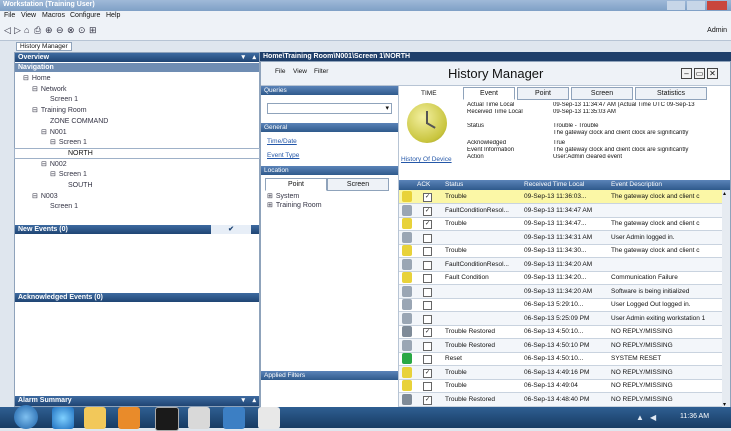 Image resolution: width=731 pixels, height=431 pixels. What do you see at coordinates (113, 15) in the screenshot?
I see `menu-help: Help` at bounding box center [113, 15].